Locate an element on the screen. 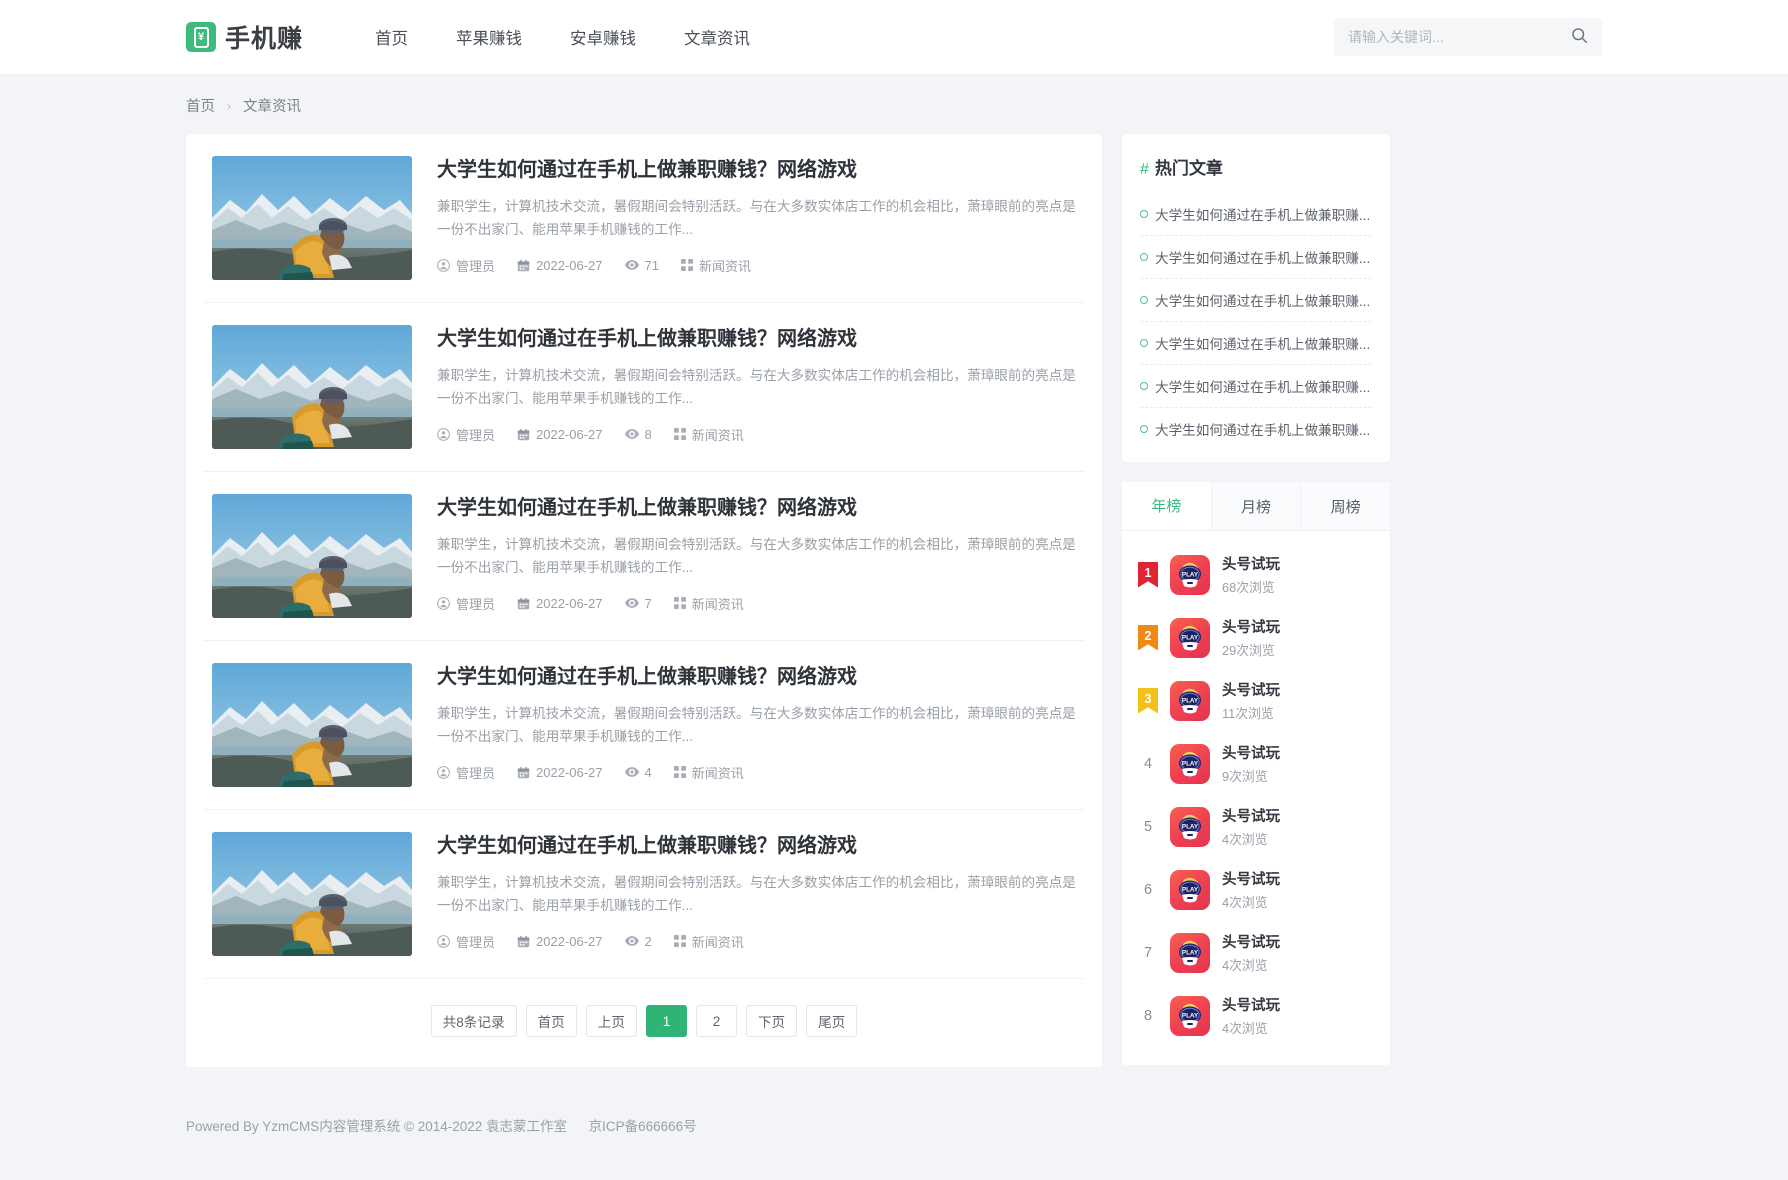  tab-year: 年榜 is located at coordinates (1167, 506).